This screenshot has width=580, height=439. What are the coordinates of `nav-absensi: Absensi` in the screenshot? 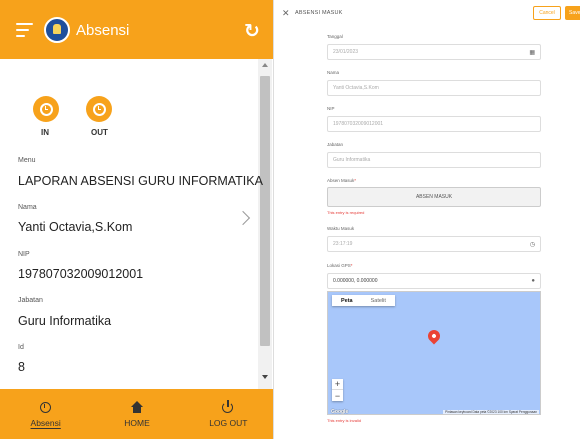 It's located at (45, 414).